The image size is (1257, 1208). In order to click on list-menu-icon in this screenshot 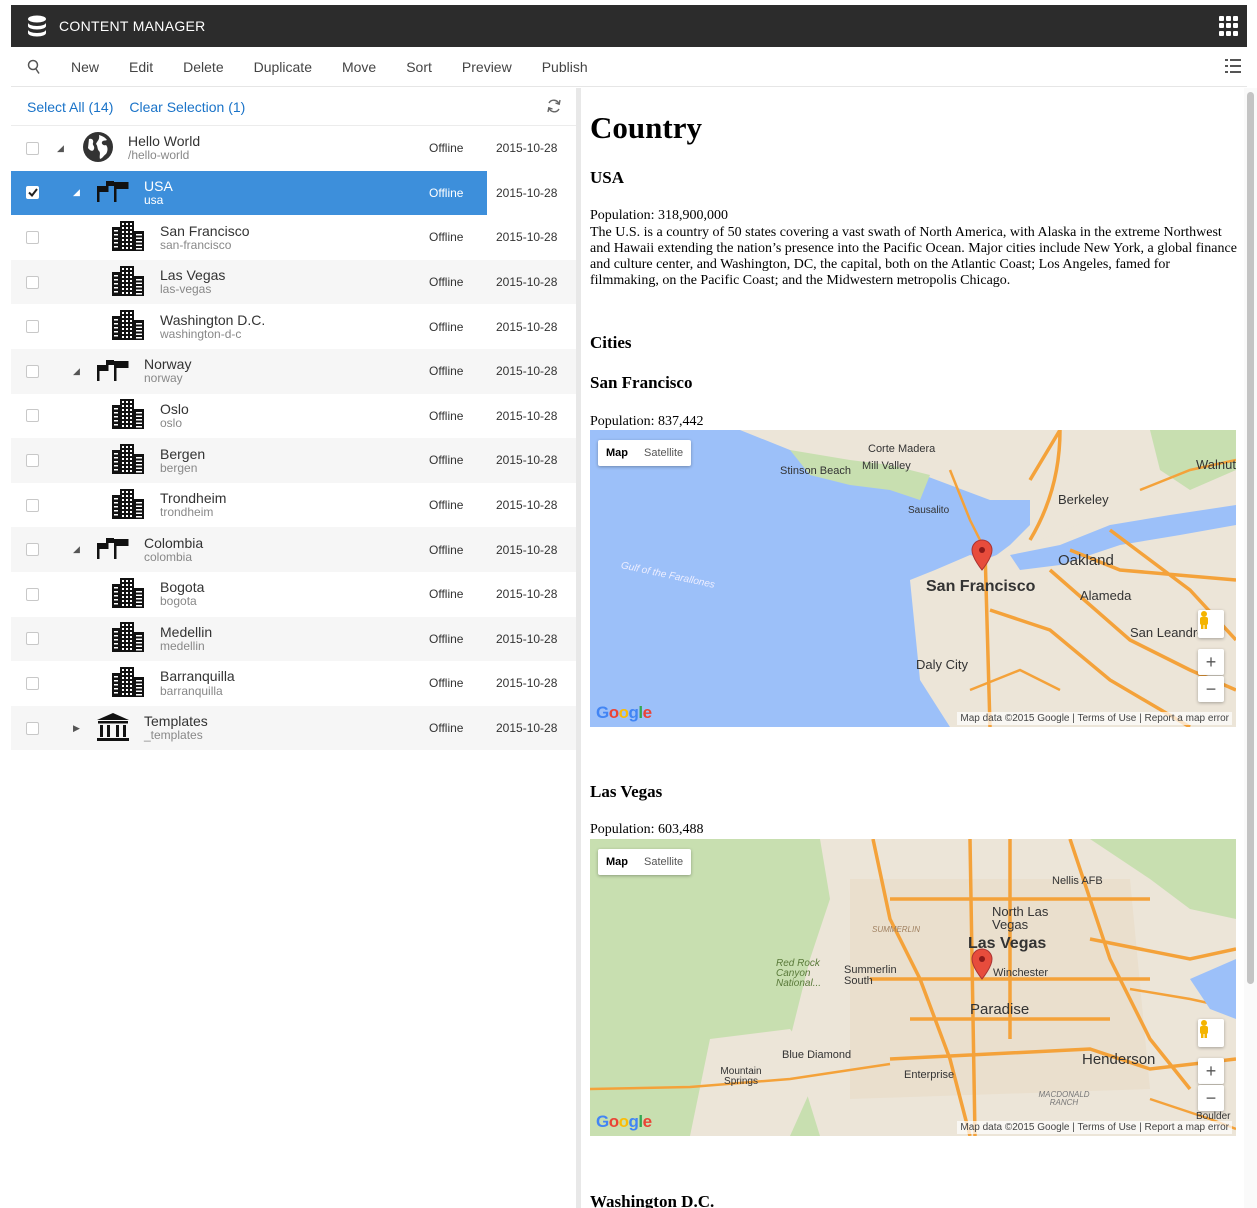, I will do `click(1233, 66)`.